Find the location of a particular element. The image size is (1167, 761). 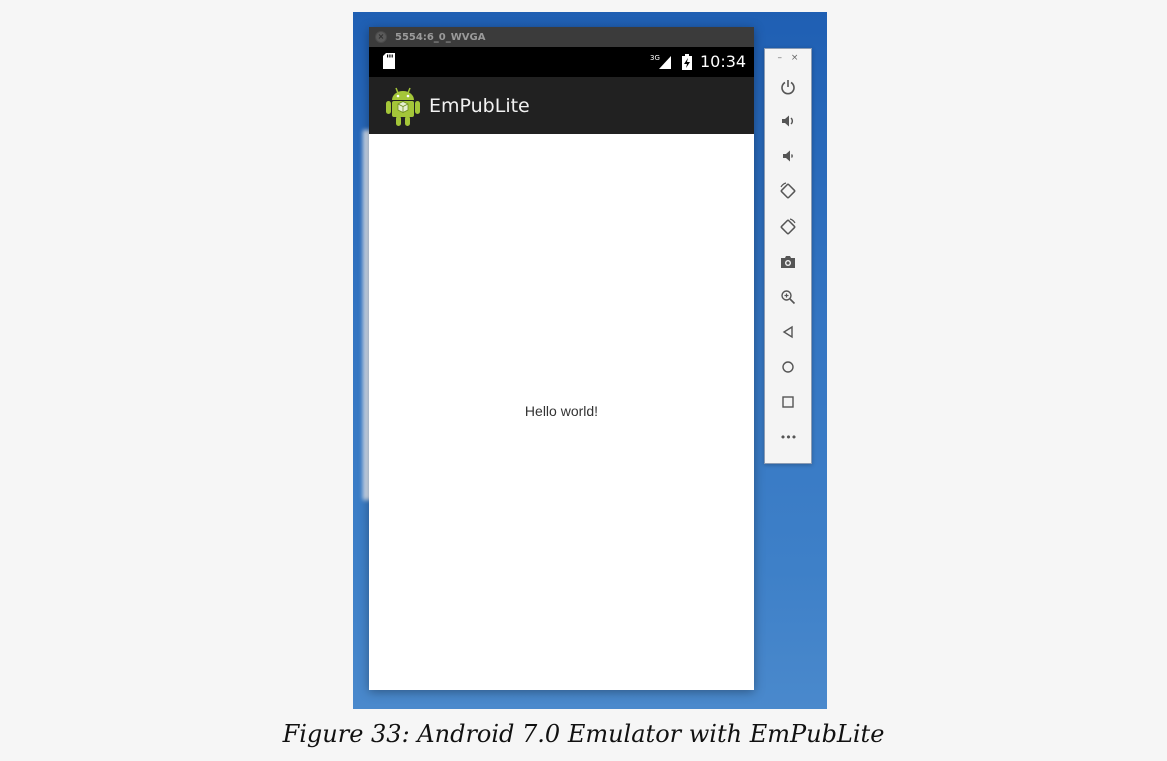

rotate-left-icon is located at coordinates (788, 190).